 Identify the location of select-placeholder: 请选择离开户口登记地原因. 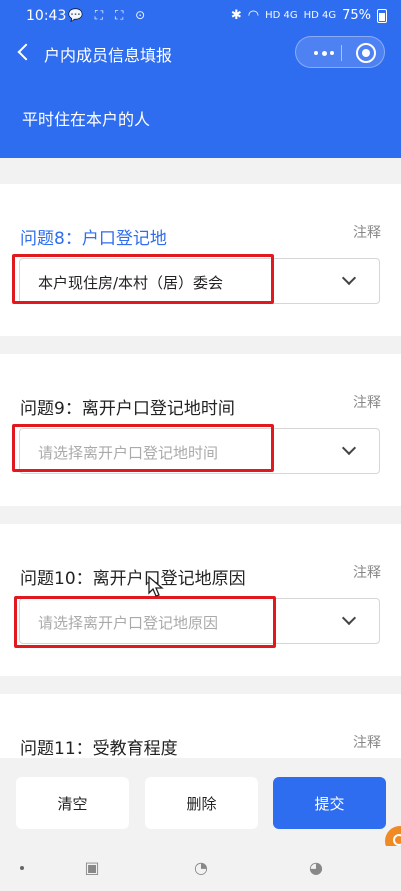
(128, 623).